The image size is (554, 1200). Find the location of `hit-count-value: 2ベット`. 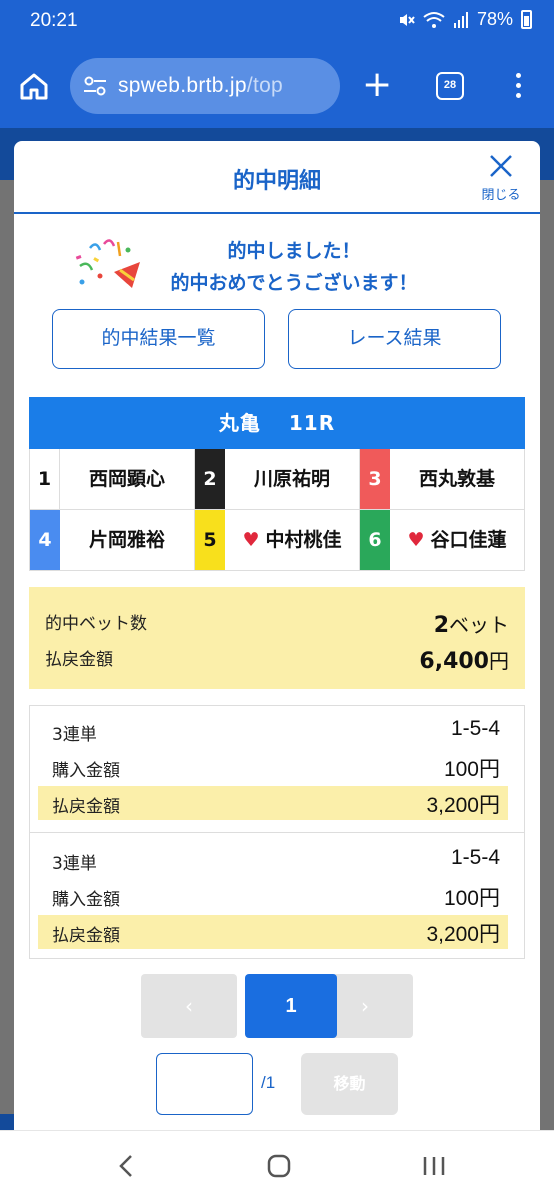

hit-count-value: 2ベット is located at coordinates (471, 623).